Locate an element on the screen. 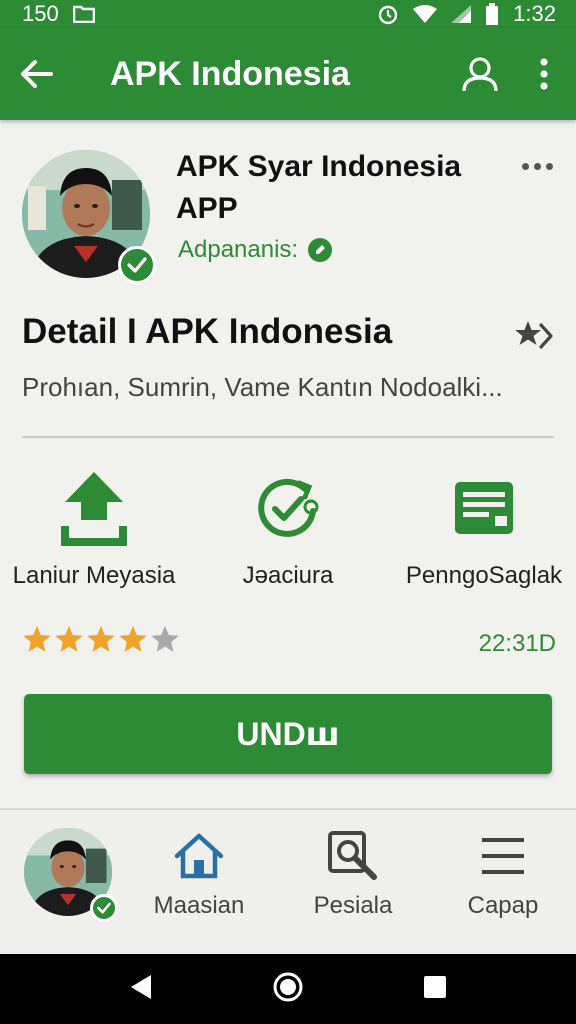 The image size is (576, 1024). feature-item: Laniur Meyasia is located at coordinates (97, 529).